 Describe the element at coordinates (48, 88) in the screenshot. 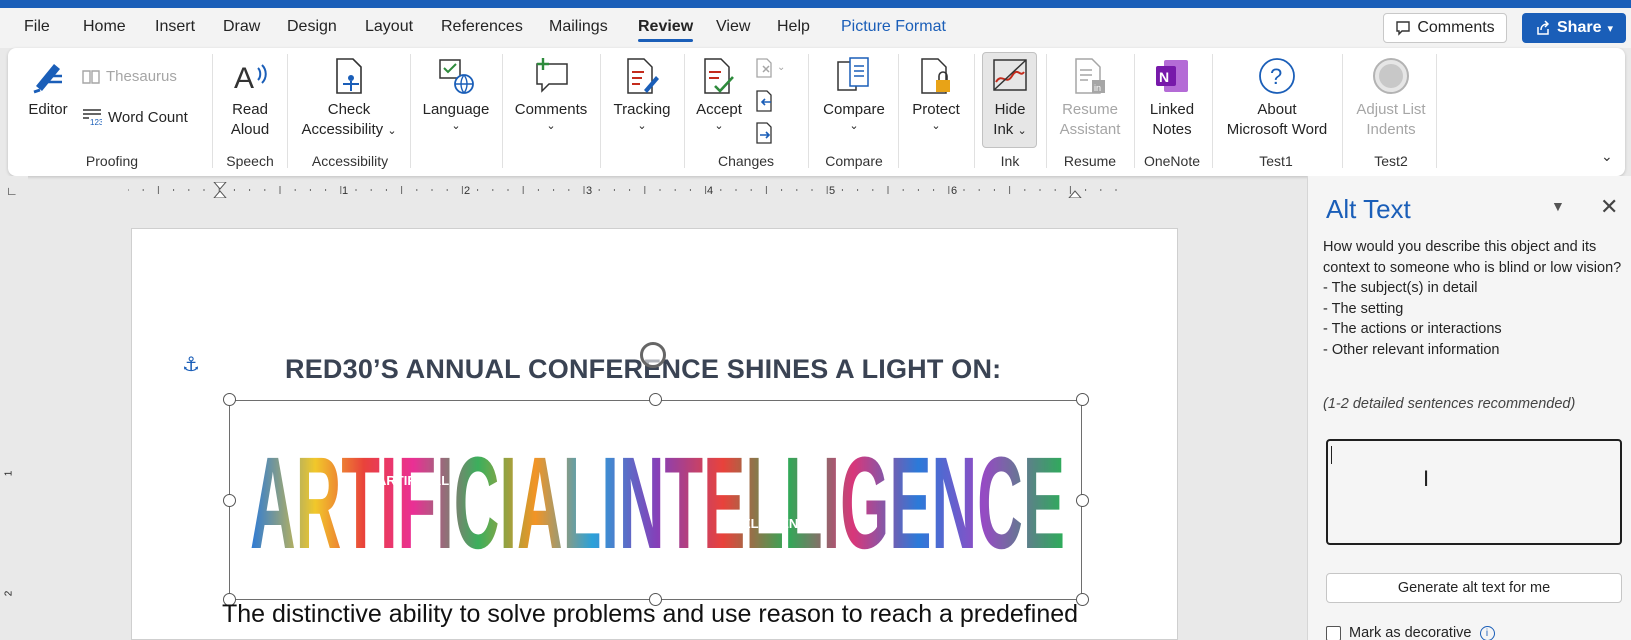

I see `editor-button: Editor` at that location.